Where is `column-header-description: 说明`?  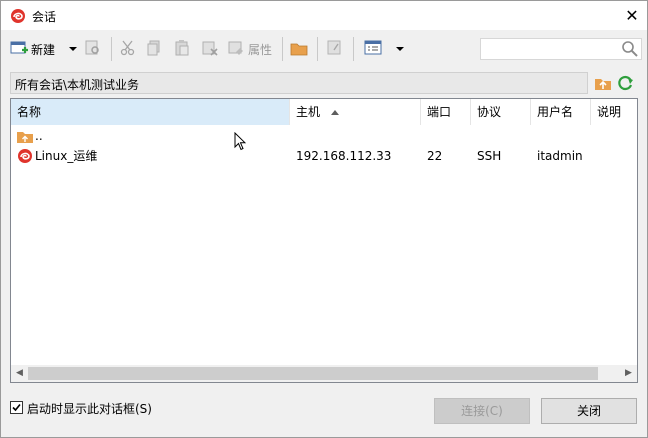
column-header-description: 说明 is located at coordinates (614, 112).